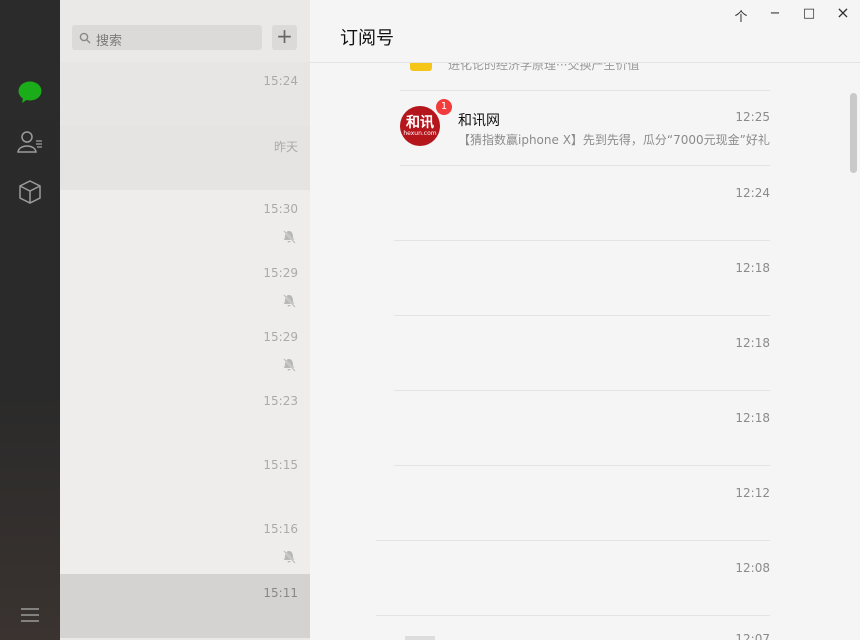 This screenshot has height=640, width=860. Describe the element at coordinates (280, 465) in the screenshot. I see `chat-time: 15:15` at that location.